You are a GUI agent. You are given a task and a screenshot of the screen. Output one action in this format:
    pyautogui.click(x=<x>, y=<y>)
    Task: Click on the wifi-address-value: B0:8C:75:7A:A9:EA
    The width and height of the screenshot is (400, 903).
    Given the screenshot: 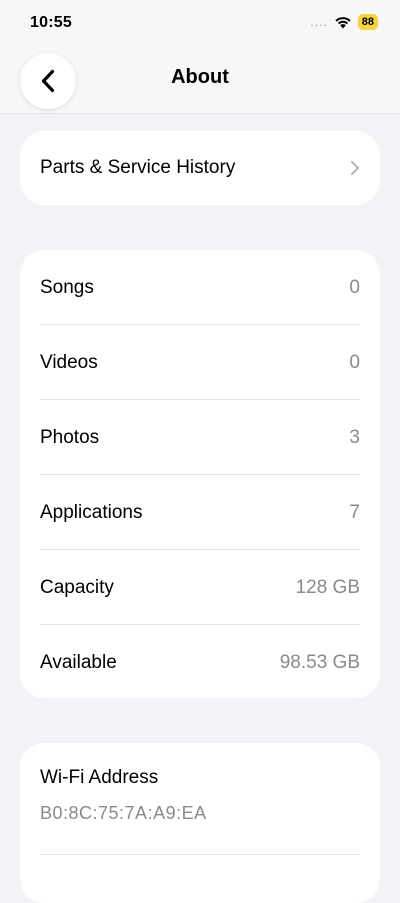 What is the action you would take?
    pyautogui.click(x=123, y=813)
    